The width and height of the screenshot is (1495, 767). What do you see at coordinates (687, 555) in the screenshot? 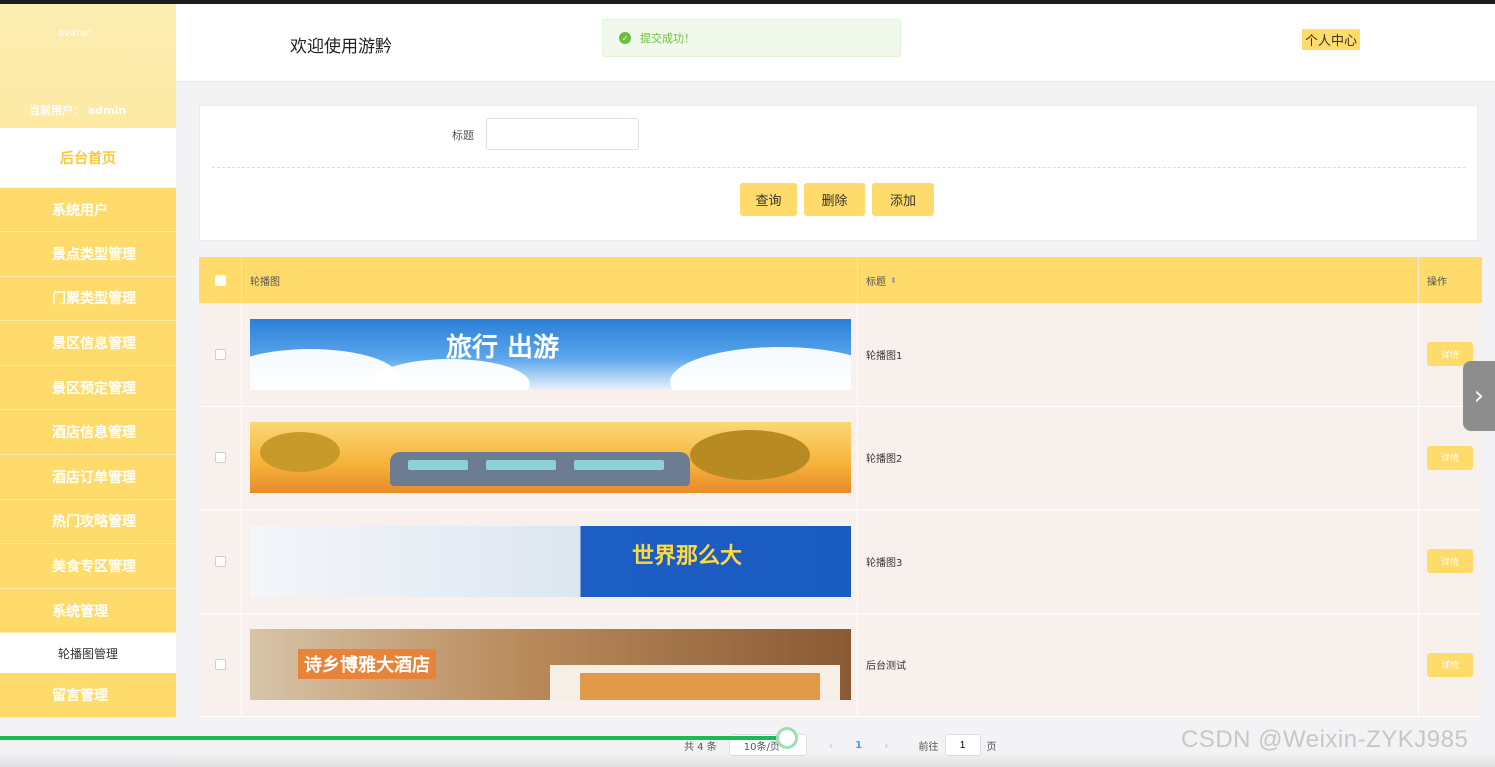
I see `banner-text: 世界那么大` at bounding box center [687, 555].